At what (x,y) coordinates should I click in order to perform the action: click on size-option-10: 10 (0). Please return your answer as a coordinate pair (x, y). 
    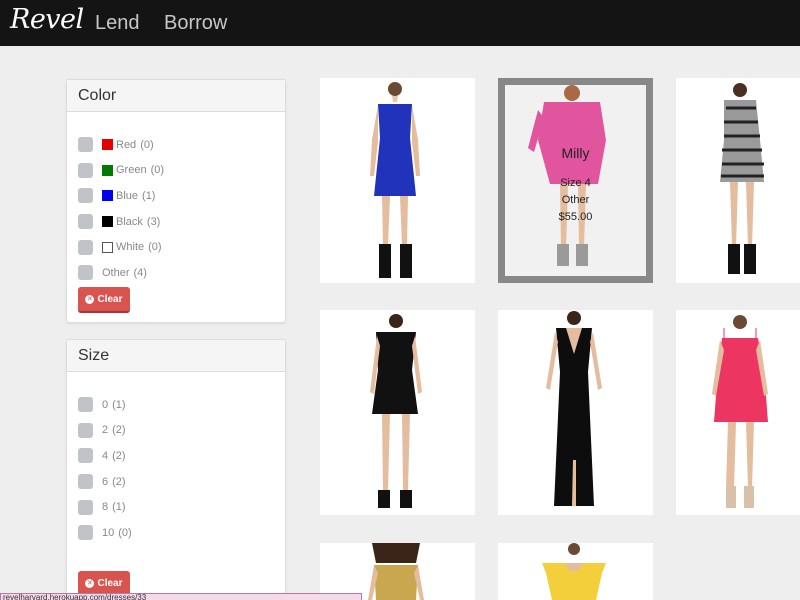
    Looking at the image, I should click on (105, 533).